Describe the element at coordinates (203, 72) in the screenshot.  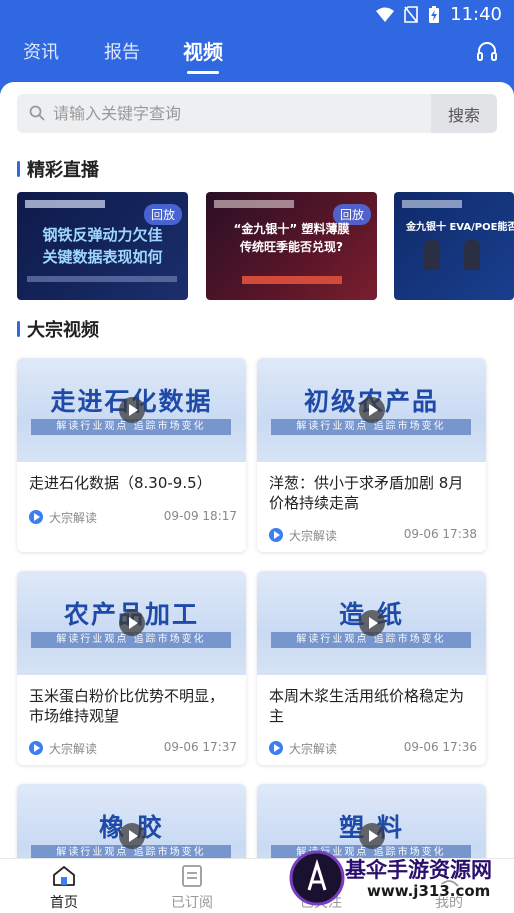
I see `active-tab-indicator` at that location.